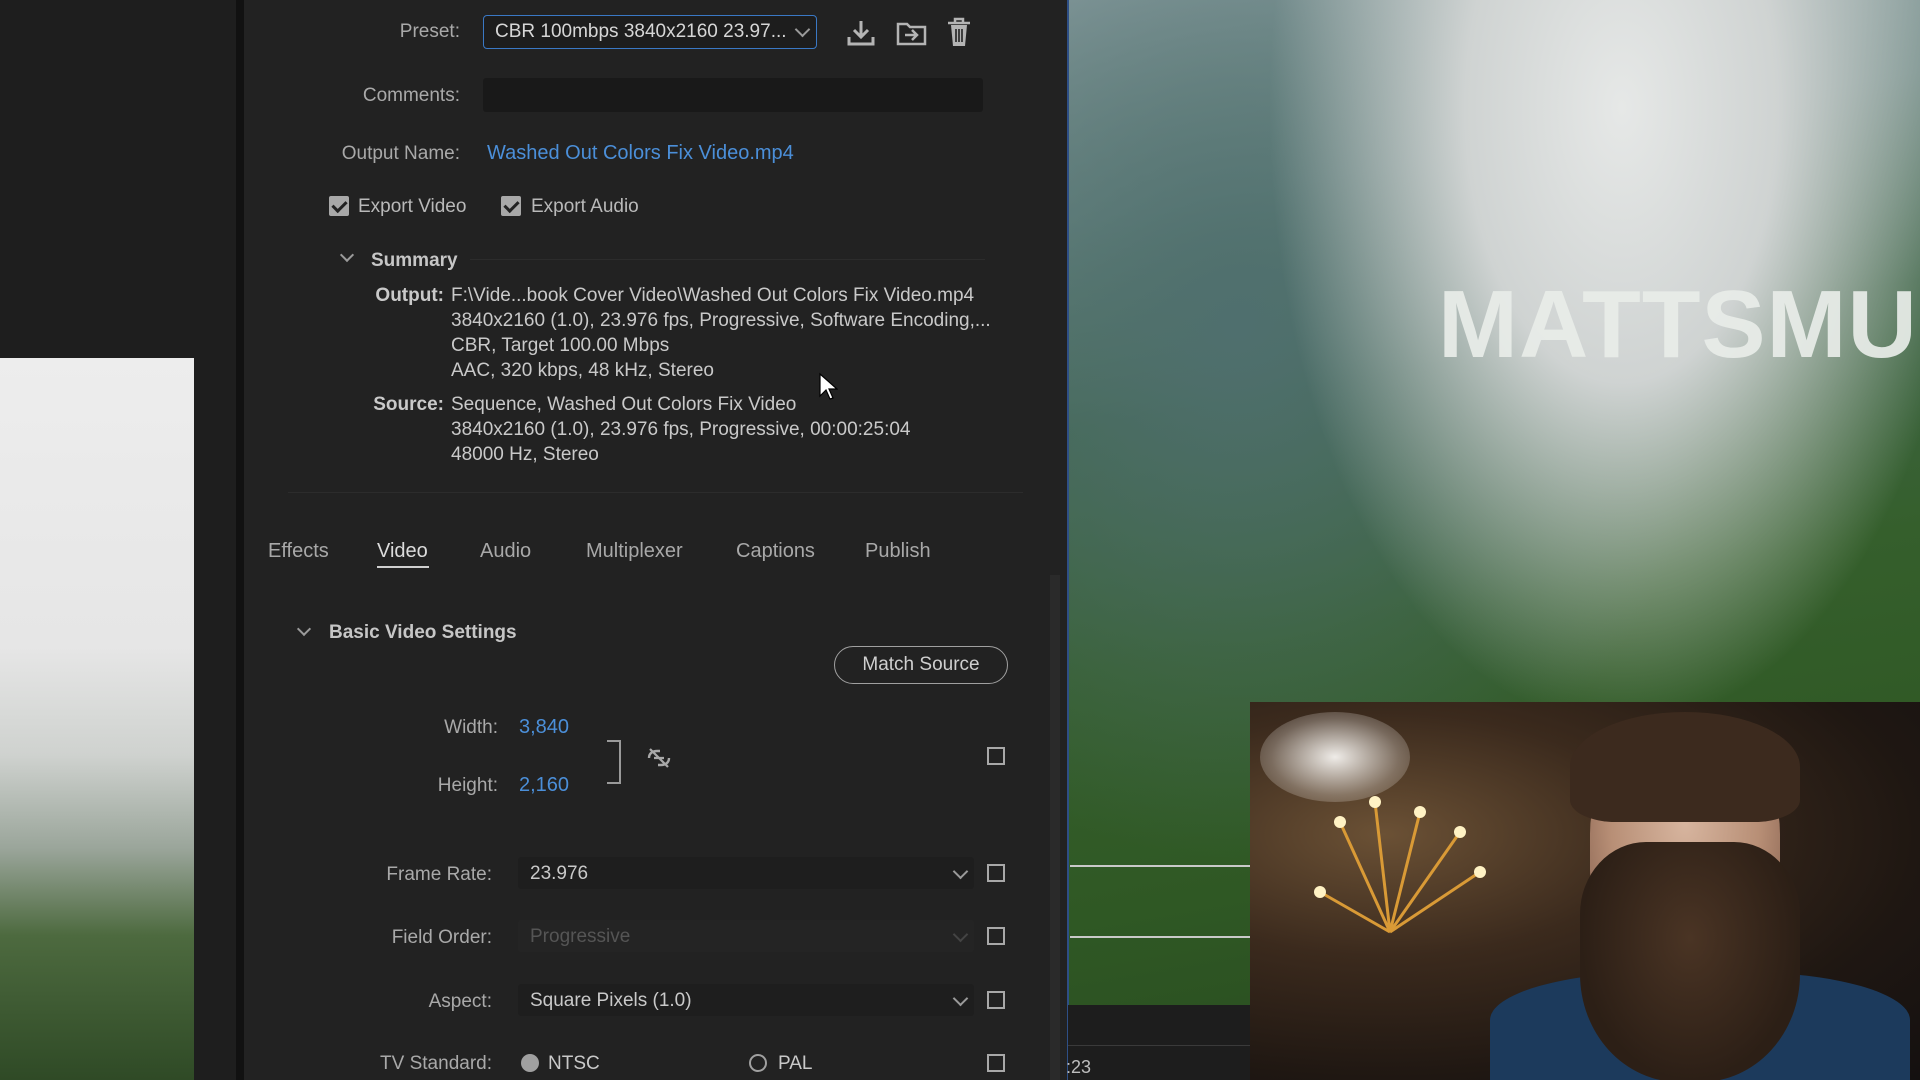  What do you see at coordinates (659, 758) in the screenshot?
I see `unlink-icon` at bounding box center [659, 758].